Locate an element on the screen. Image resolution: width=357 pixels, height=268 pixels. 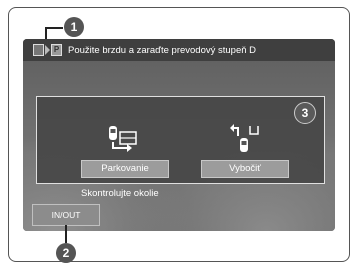
in-out-button: IN/OUT is located at coordinates (66, 215).